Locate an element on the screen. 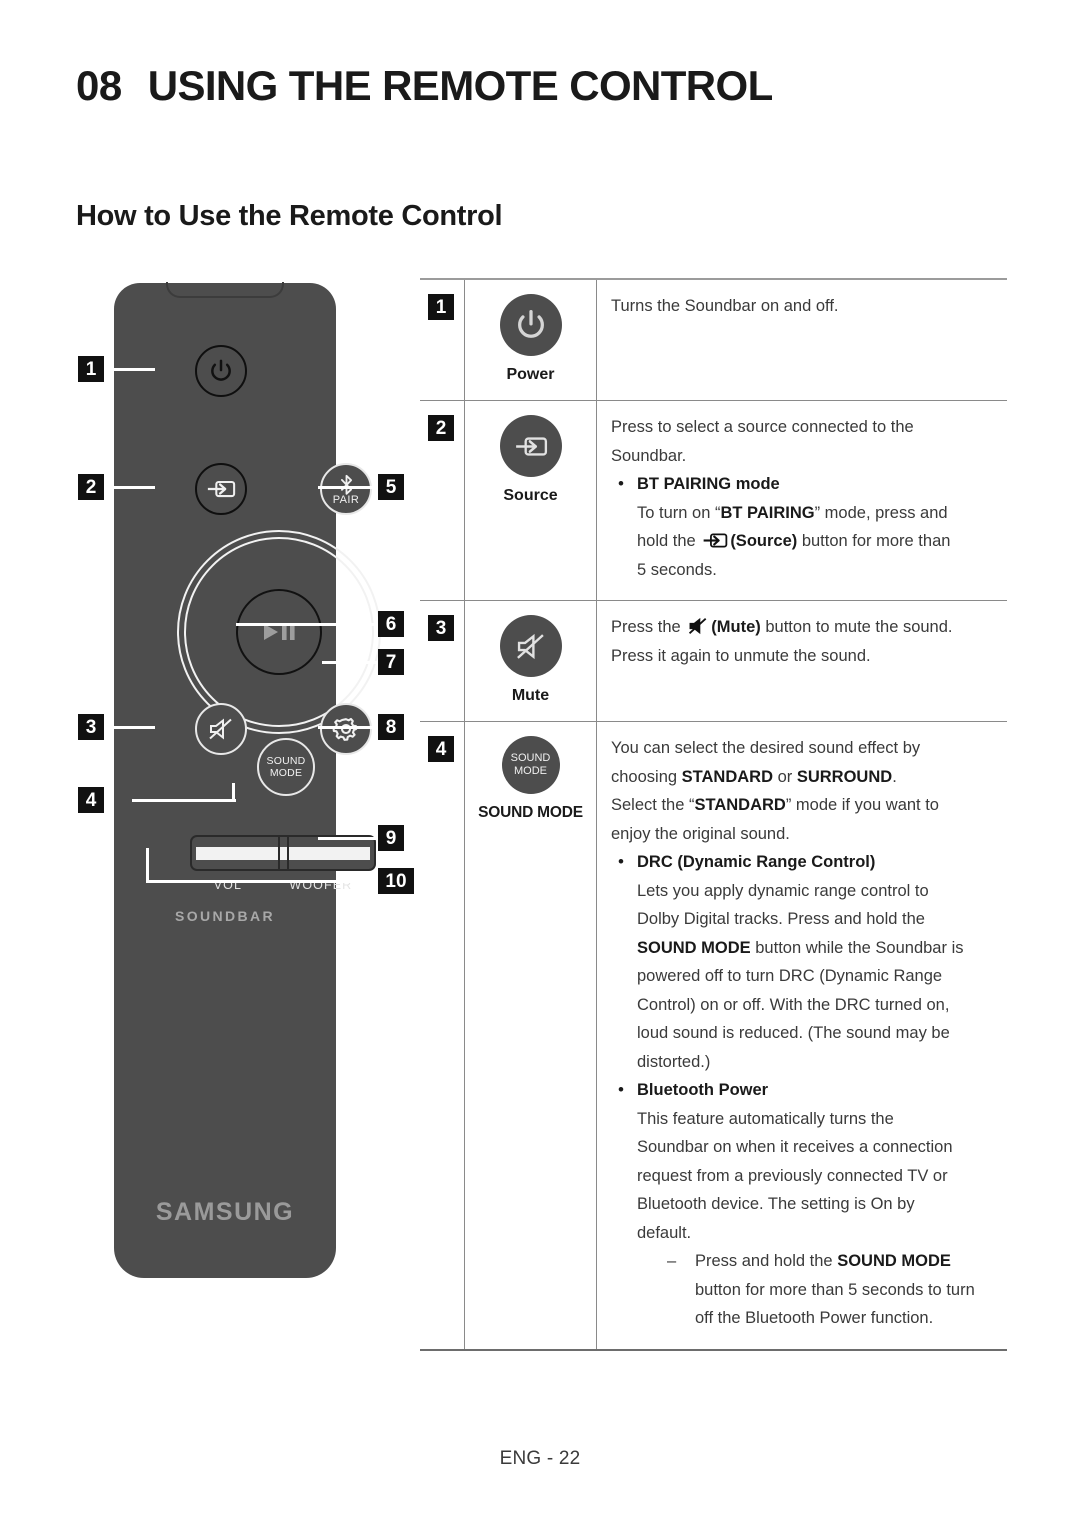  desc-line: Press it again to unmute the sound. is located at coordinates (741, 655).